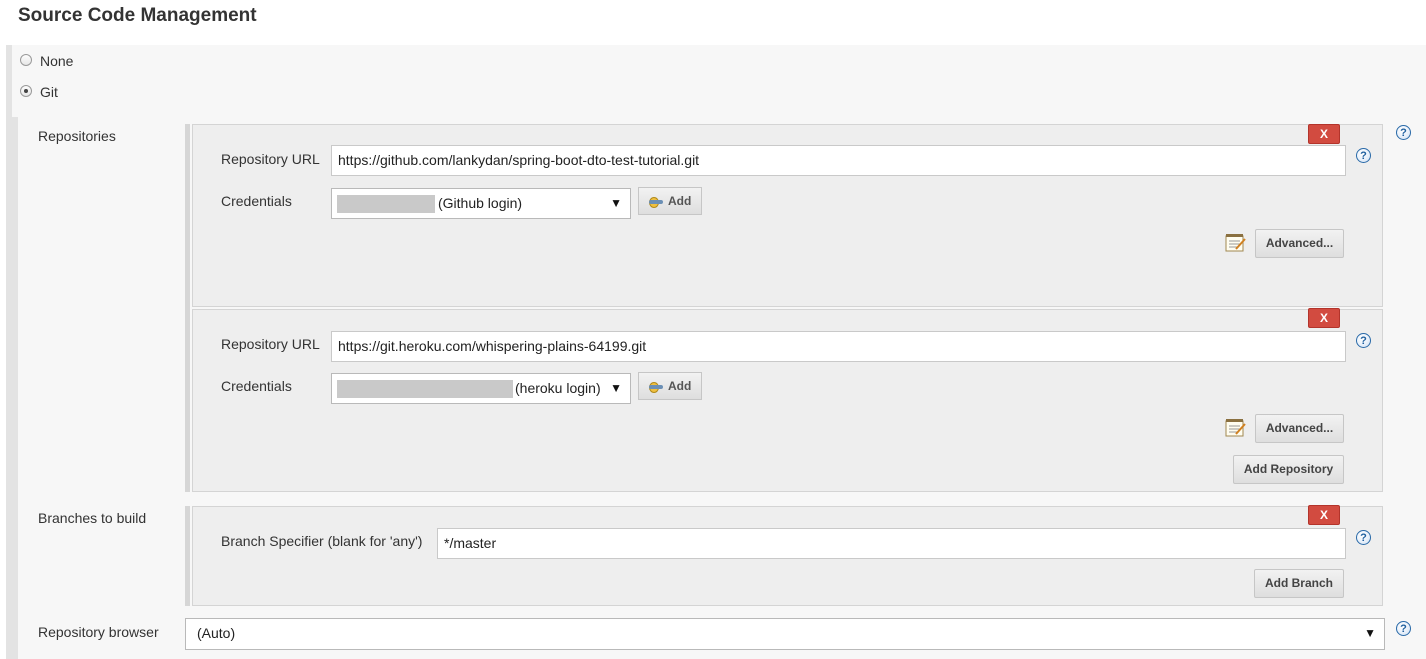 The image size is (1426, 659). What do you see at coordinates (187, 556) in the screenshot?
I see `branches-group-bar` at bounding box center [187, 556].